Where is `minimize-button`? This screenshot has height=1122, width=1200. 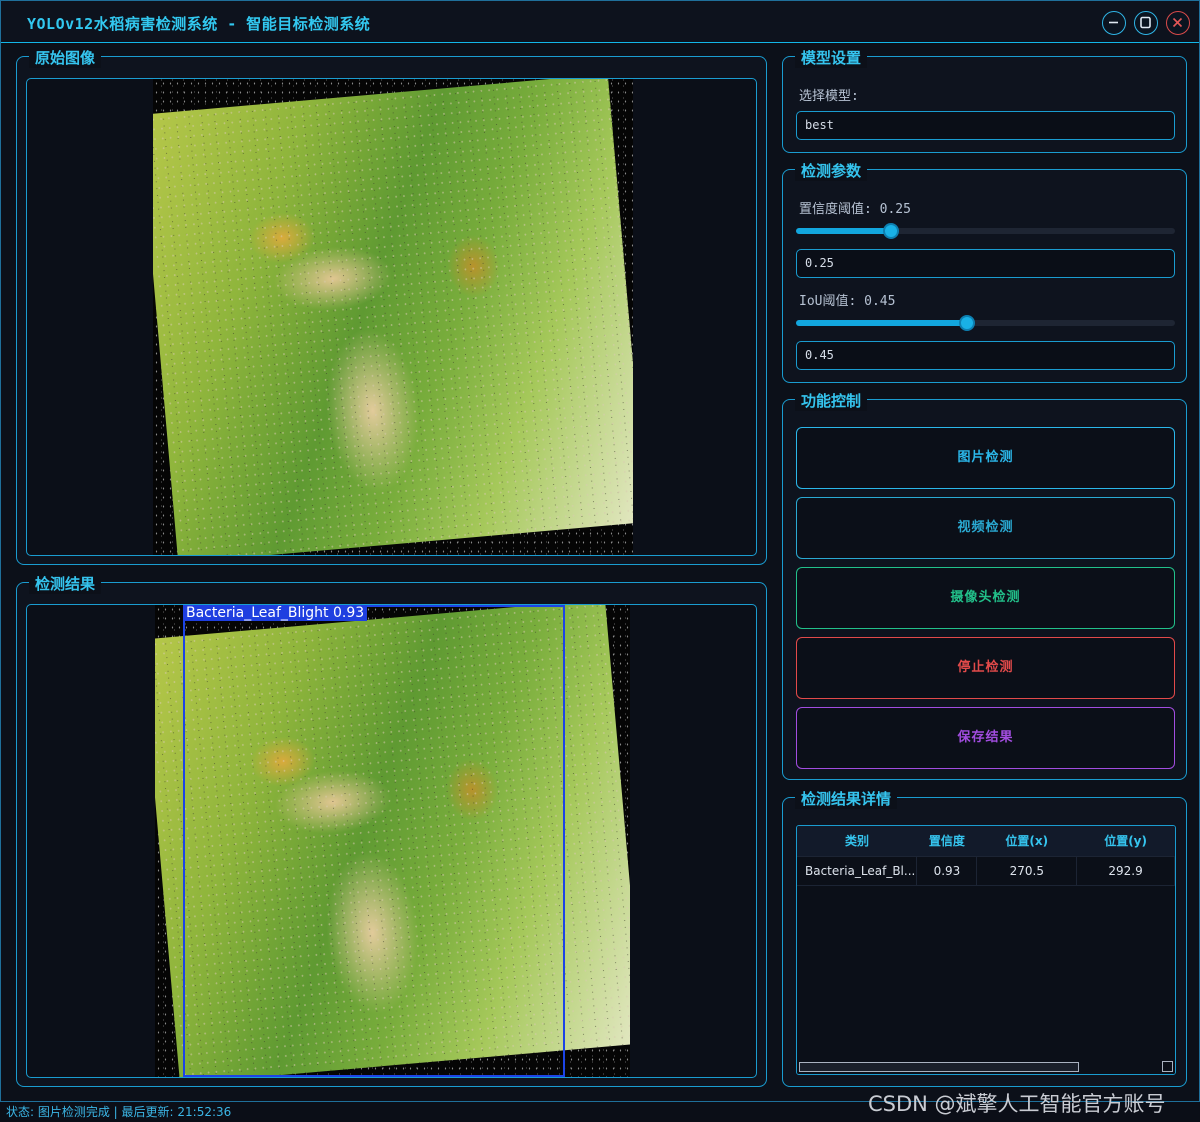 minimize-button is located at coordinates (1114, 23).